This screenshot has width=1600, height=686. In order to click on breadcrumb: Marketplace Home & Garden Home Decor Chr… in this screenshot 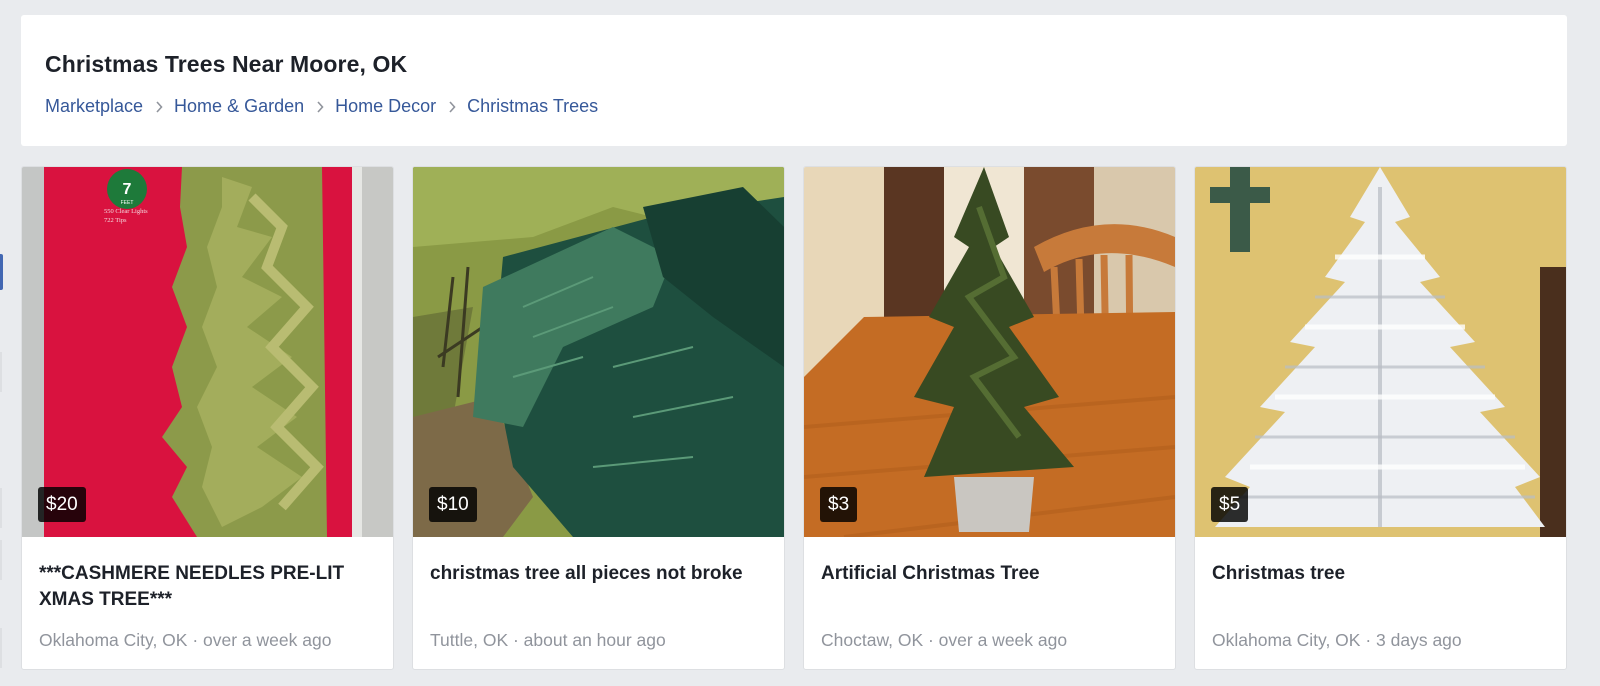, I will do `click(321, 106)`.